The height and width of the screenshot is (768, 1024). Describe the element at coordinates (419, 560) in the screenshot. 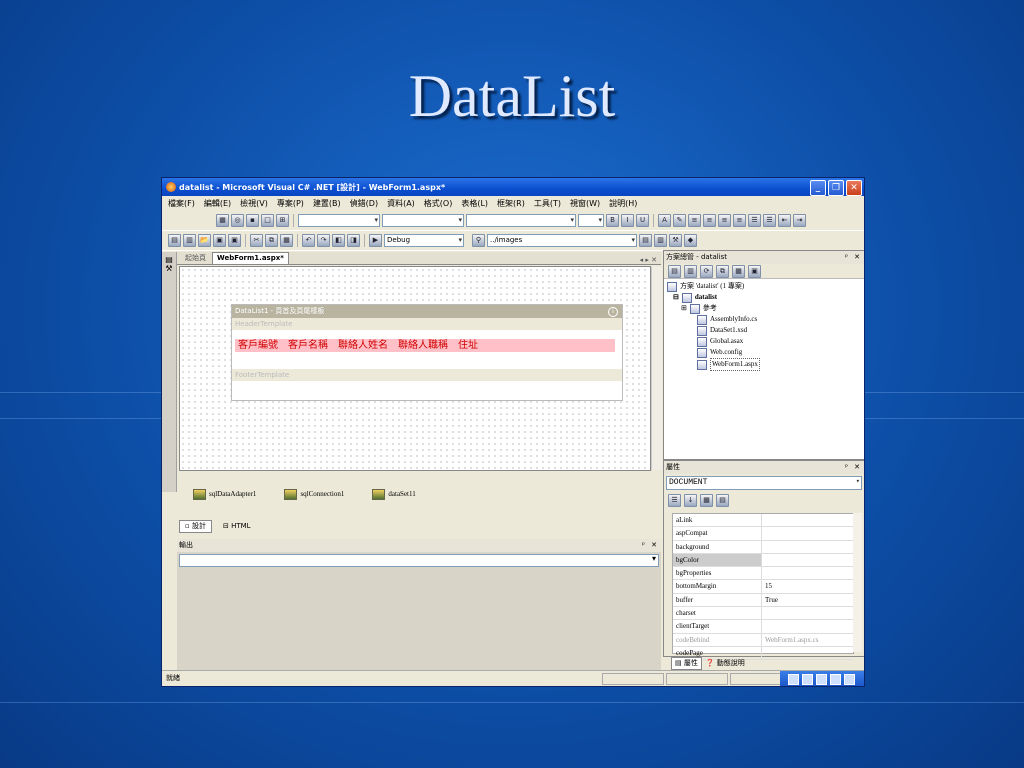

I see `output-source-select` at that location.